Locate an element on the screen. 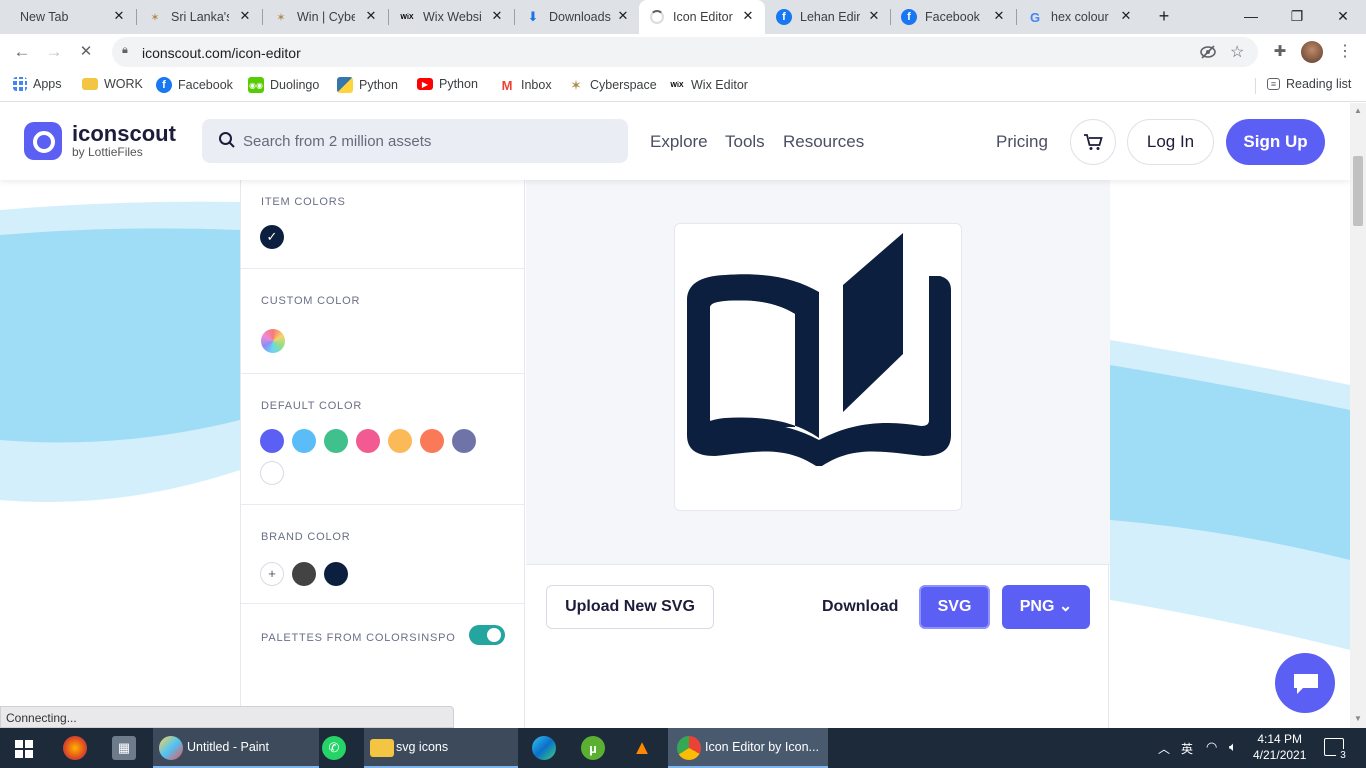  windows-start-icon is located at coordinates (24, 749).